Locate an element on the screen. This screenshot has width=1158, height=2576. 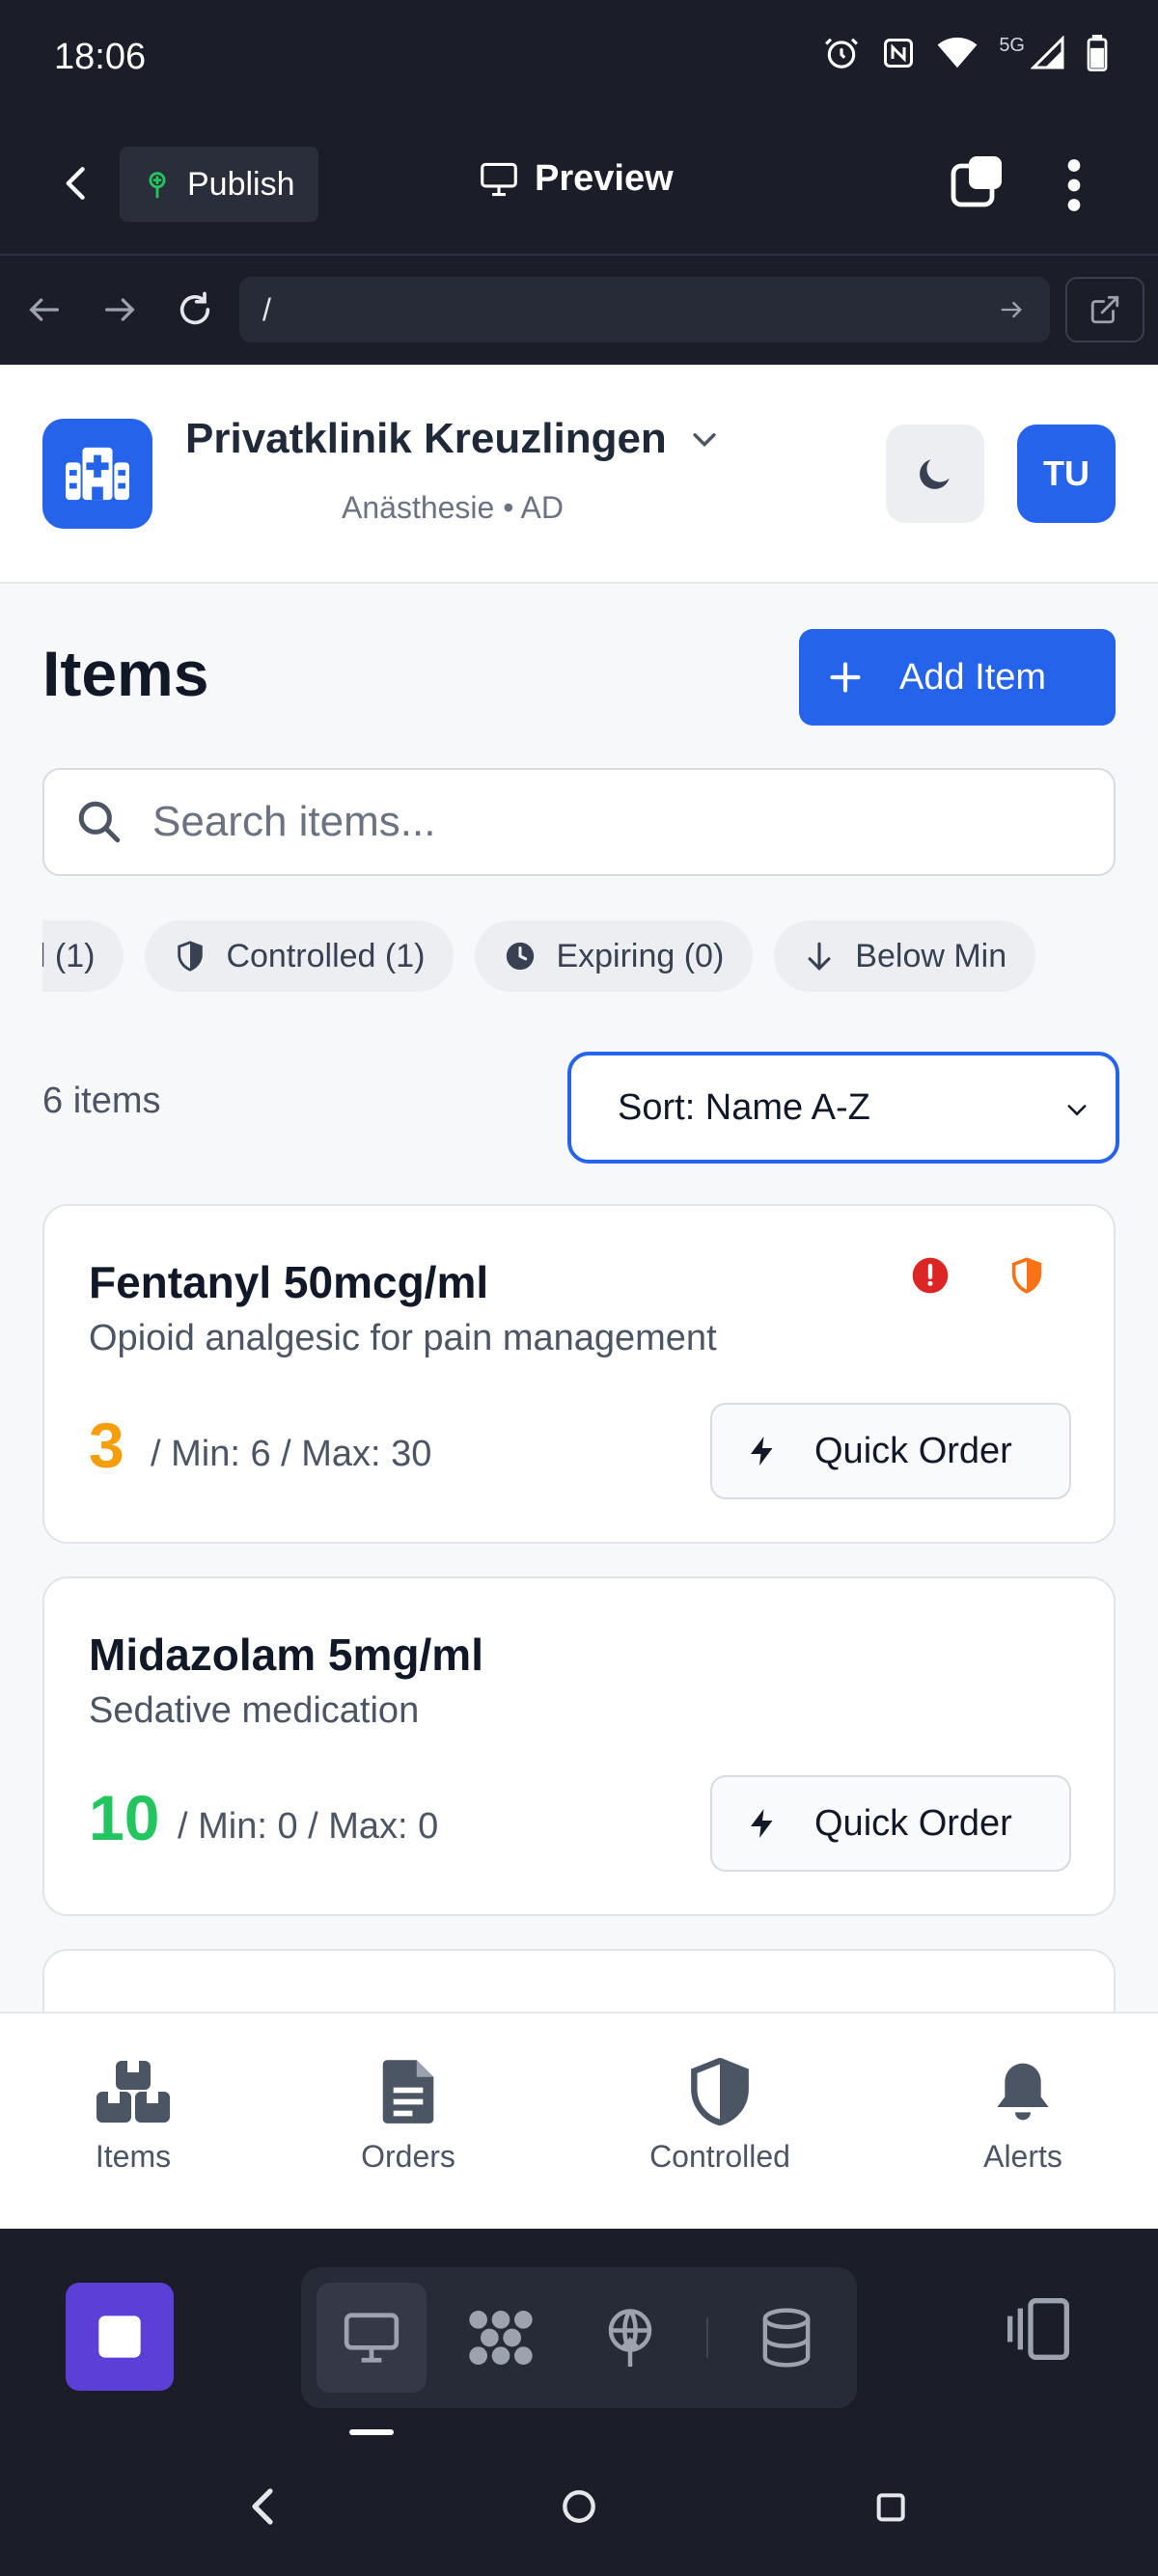
filter-chip-critical: cal (1) is located at coordinates (83, 956).